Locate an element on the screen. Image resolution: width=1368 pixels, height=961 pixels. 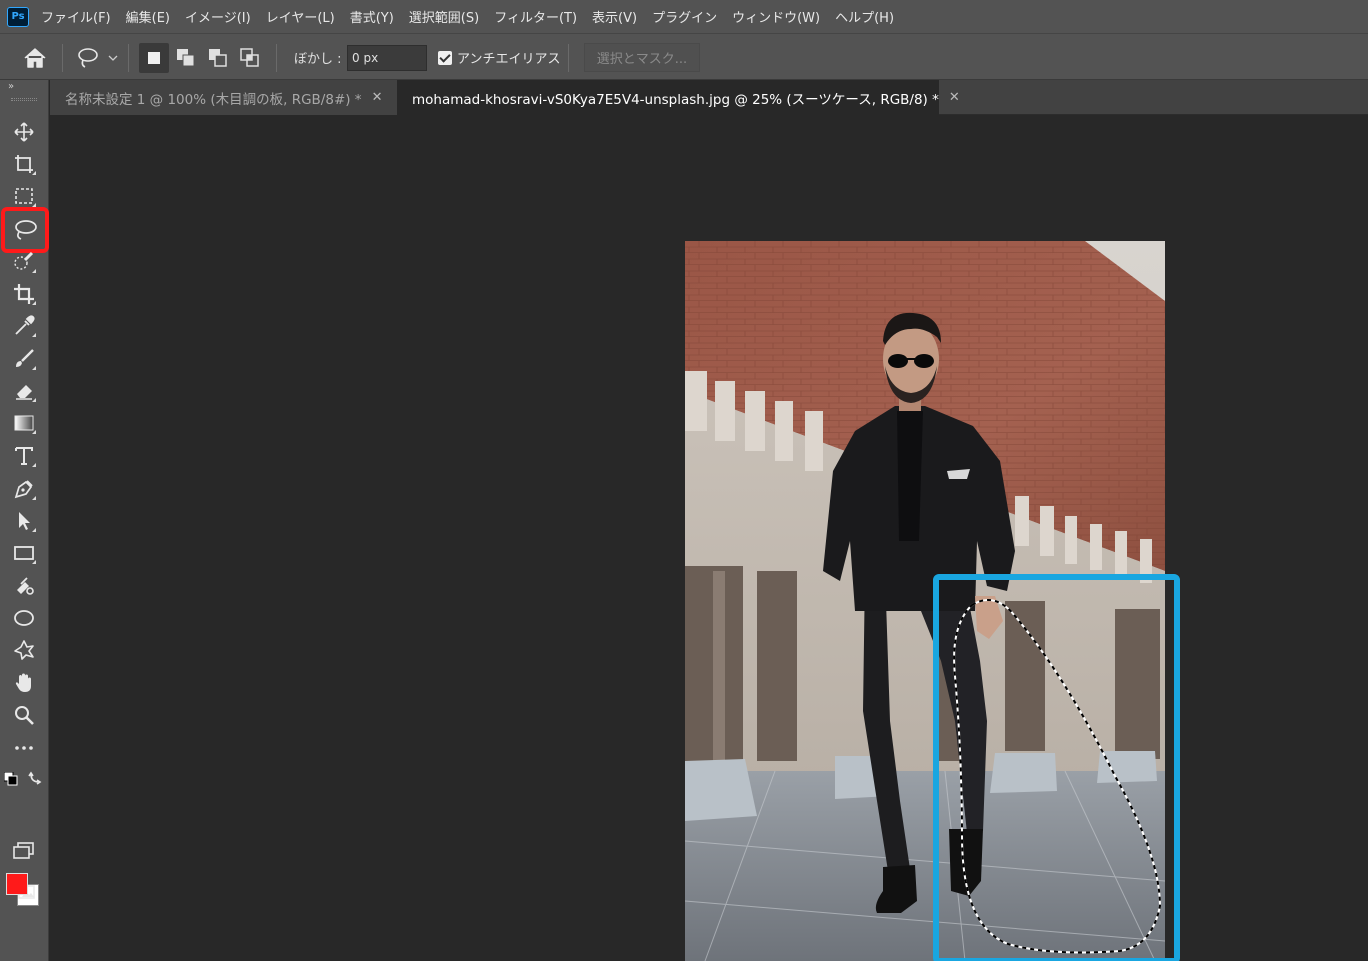
selection-highlight-box is located at coordinates (1056, 767).